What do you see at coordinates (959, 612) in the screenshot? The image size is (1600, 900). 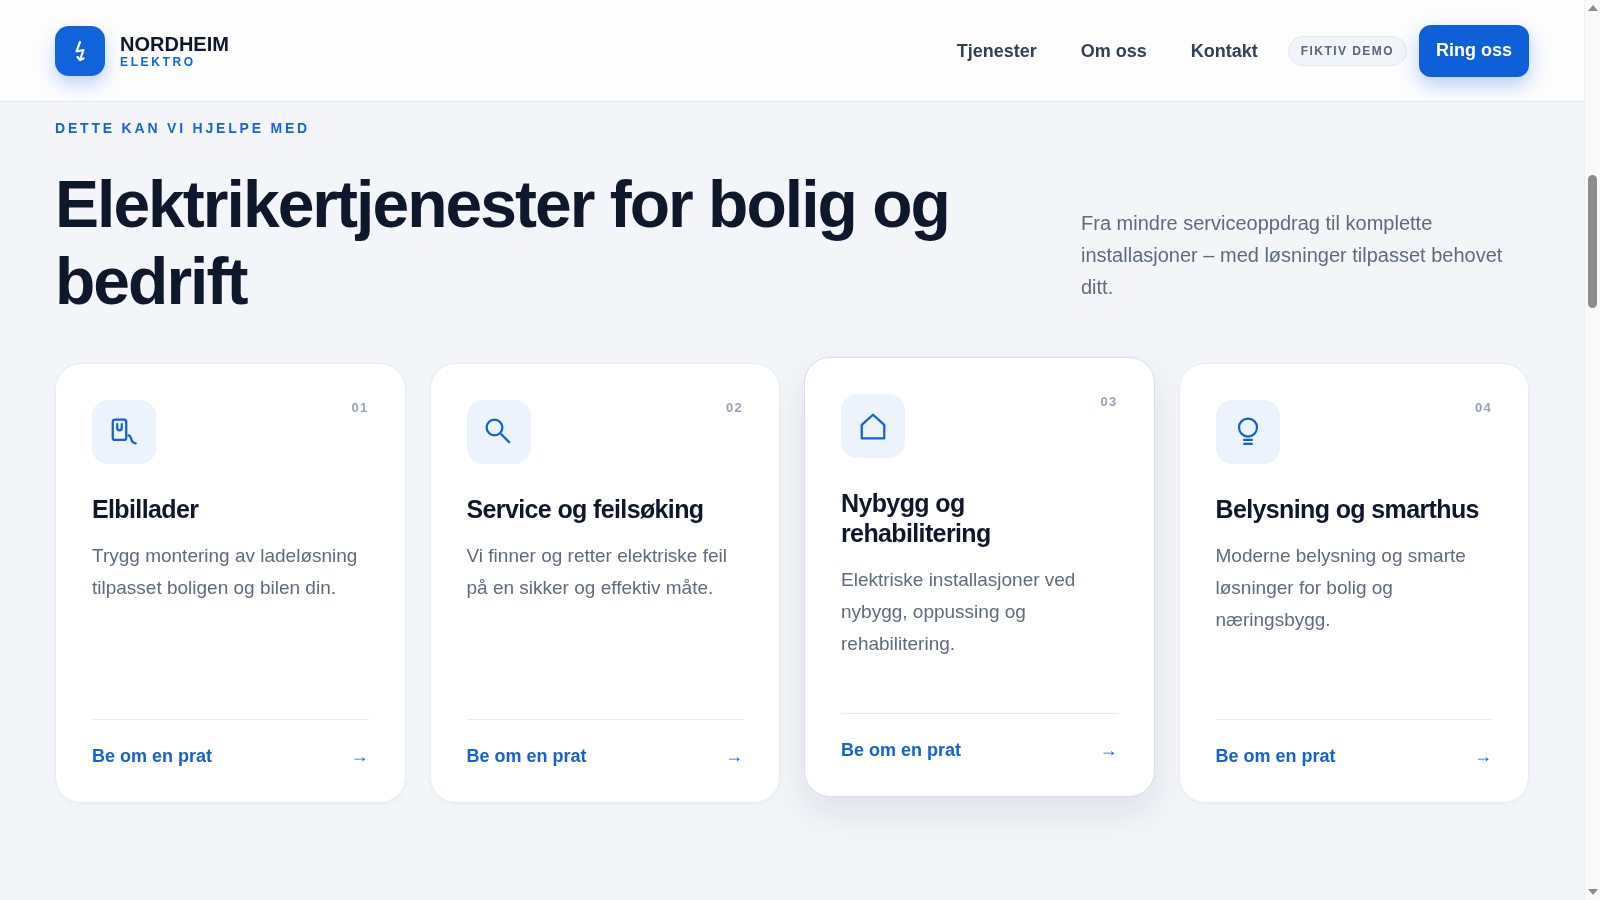 I see `card-description: Elektriske installasjoner ved nybygg, oppussing og rehabilitering.` at bounding box center [959, 612].